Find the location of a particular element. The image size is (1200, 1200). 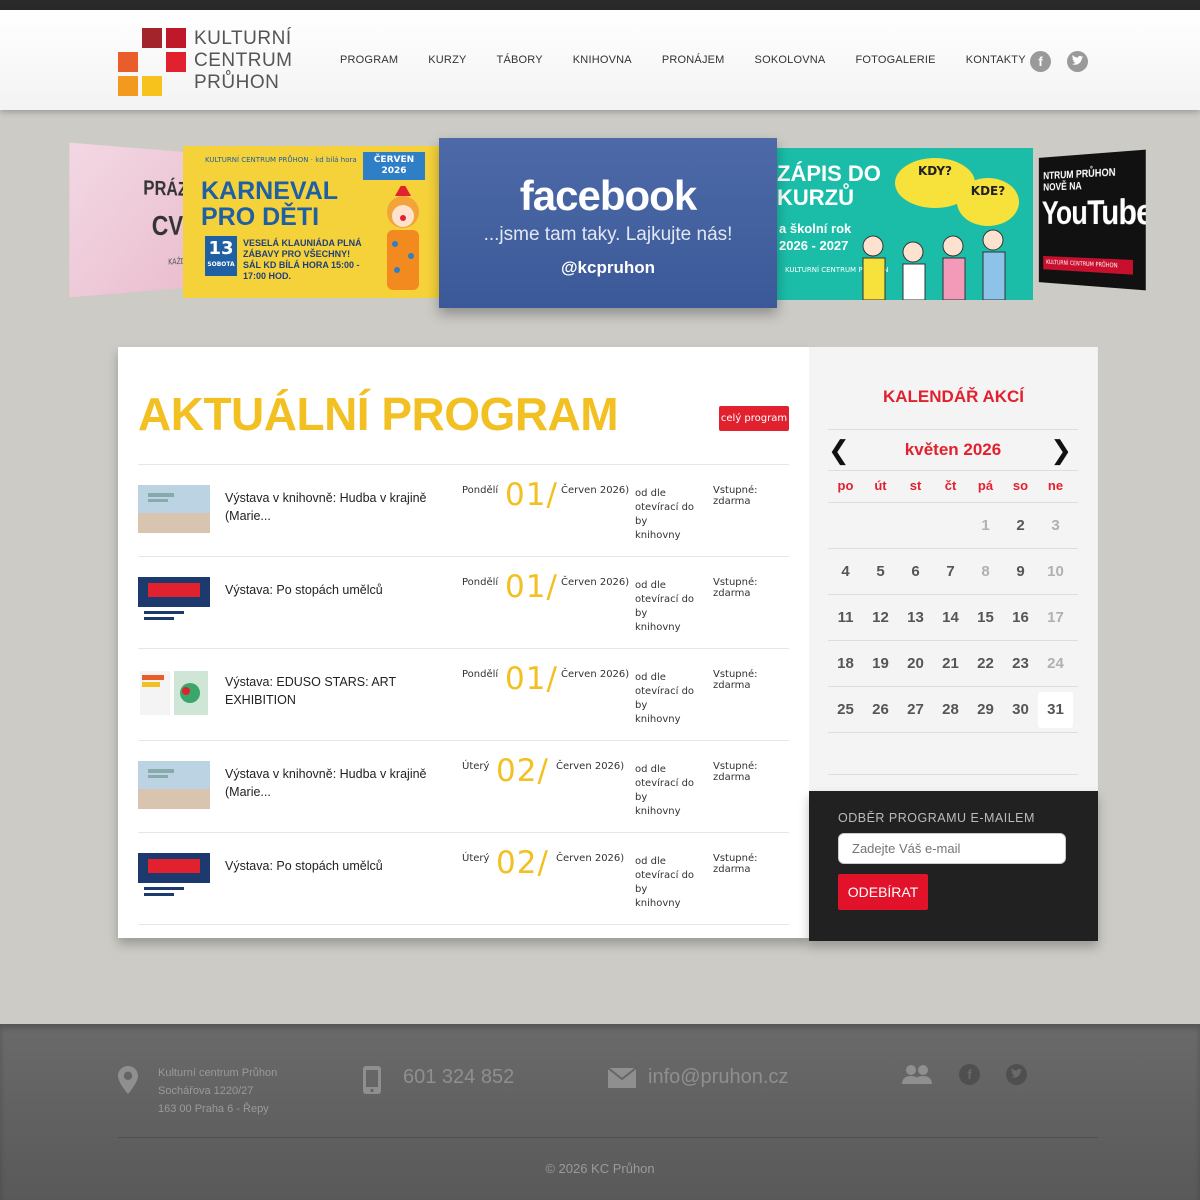

calendar-month-label: květen 2026 is located at coordinates (953, 449).